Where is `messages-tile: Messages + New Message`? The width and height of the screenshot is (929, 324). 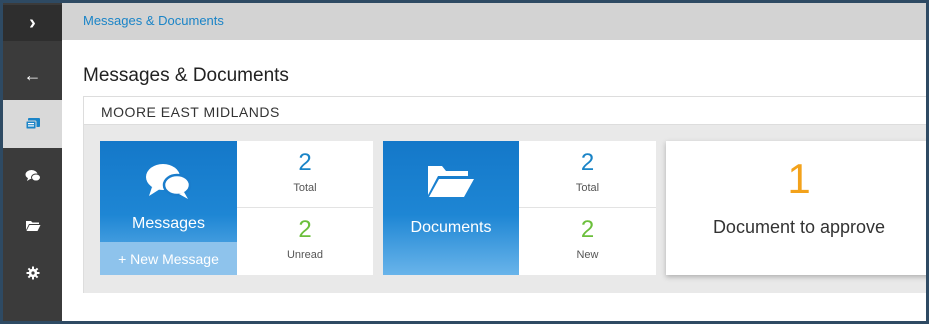 messages-tile: Messages + New Message is located at coordinates (168, 208).